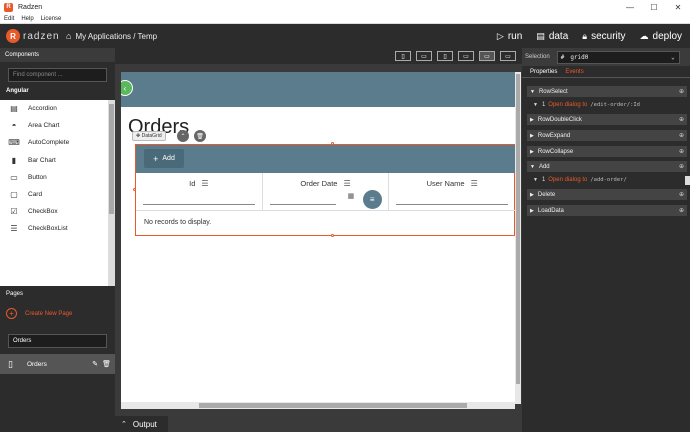 The height and width of the screenshot is (432, 690). I want to click on tab-properties: Properties, so click(543, 73).